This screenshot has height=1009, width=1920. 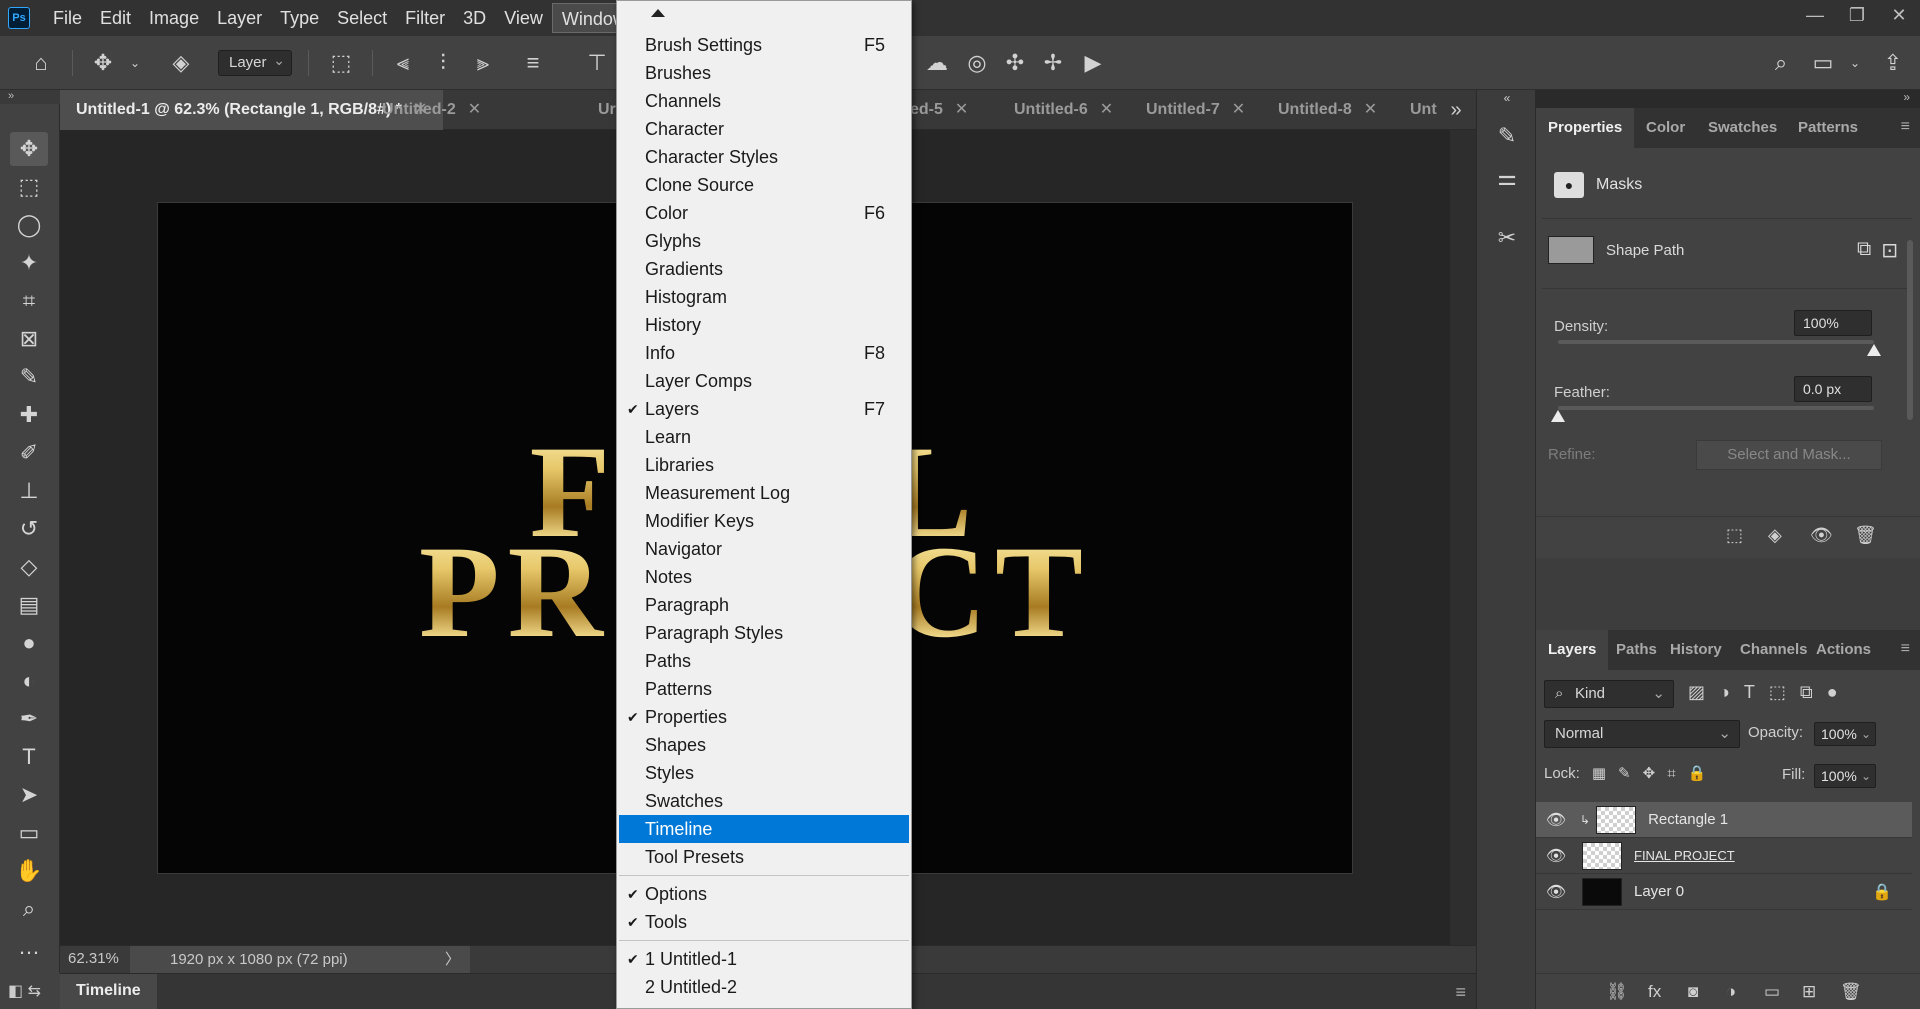 What do you see at coordinates (1833, 389) in the screenshot?
I see `feather-field: 0.0 px` at bounding box center [1833, 389].